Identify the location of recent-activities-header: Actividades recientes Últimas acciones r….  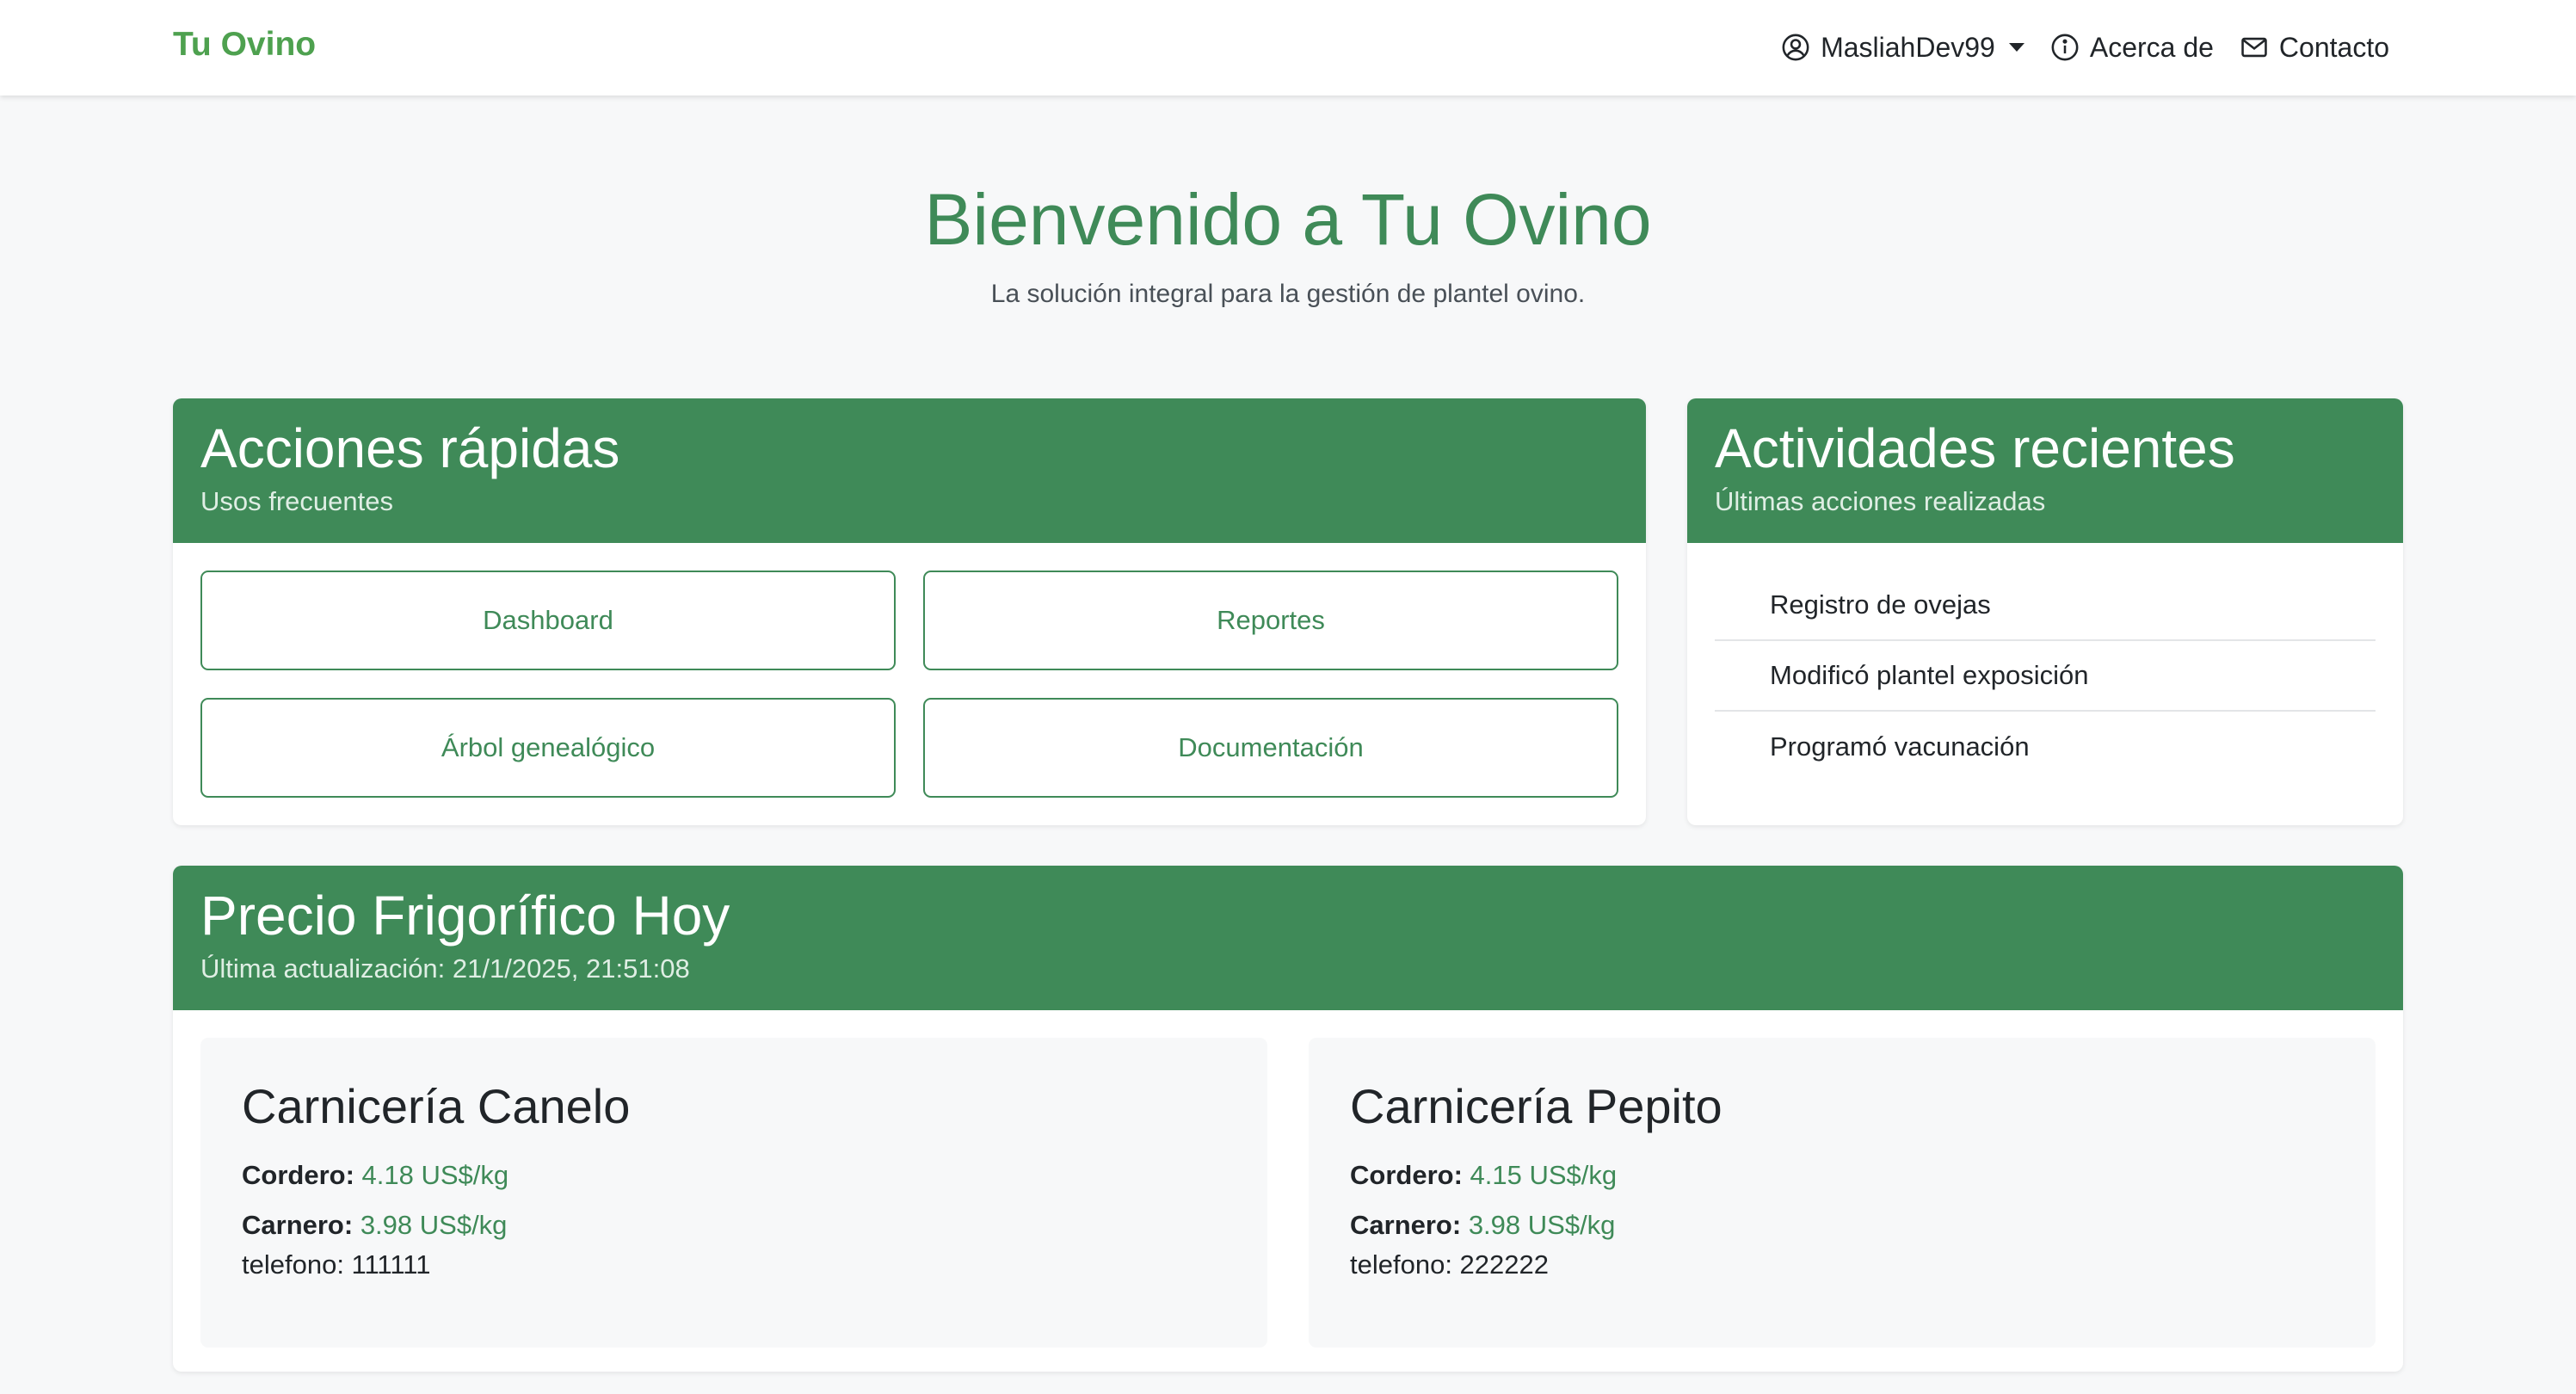
(2045, 470).